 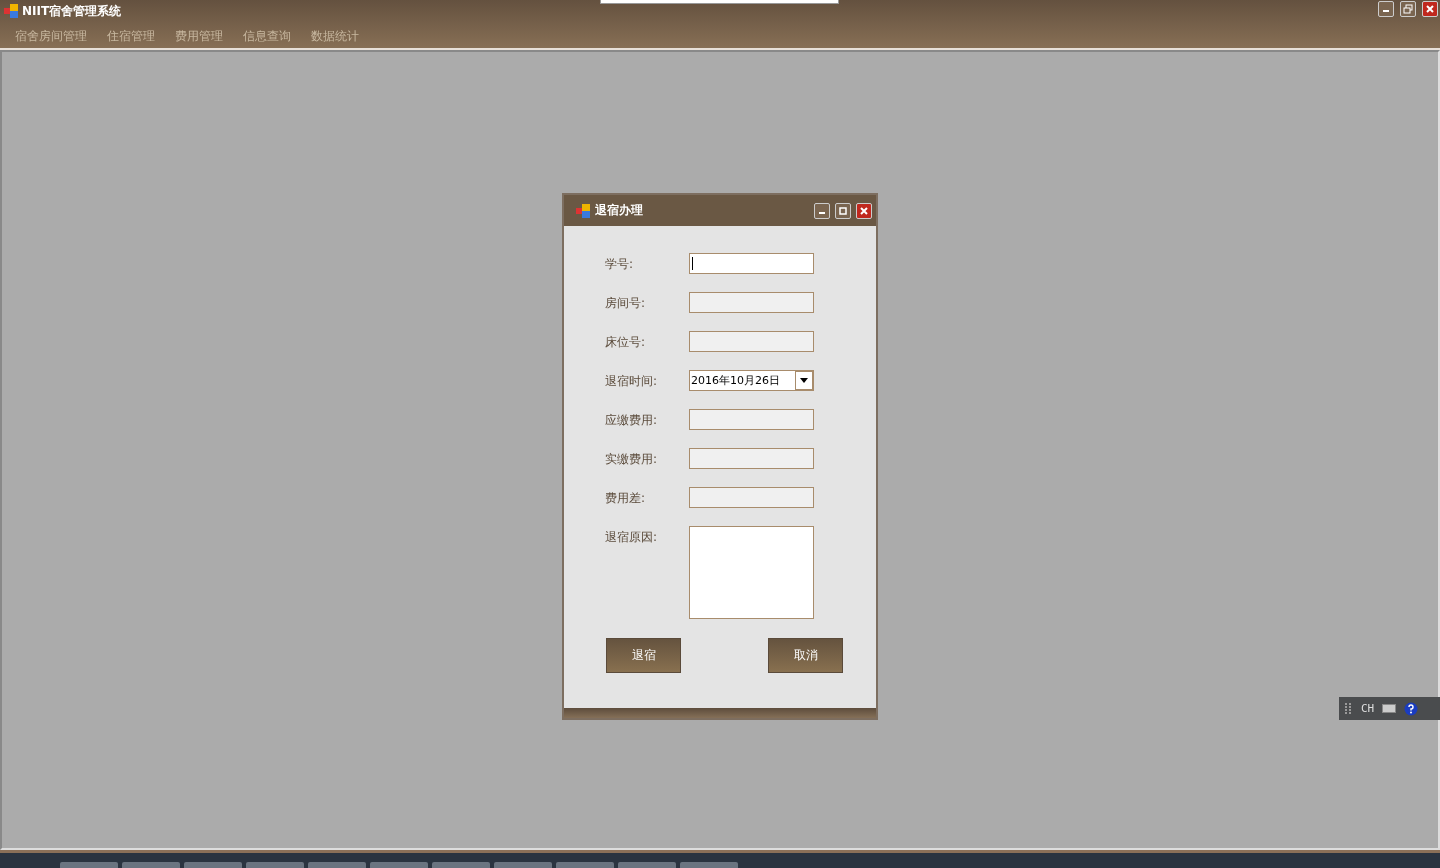 I want to click on ime-language: CH, so click(x=1368, y=708).